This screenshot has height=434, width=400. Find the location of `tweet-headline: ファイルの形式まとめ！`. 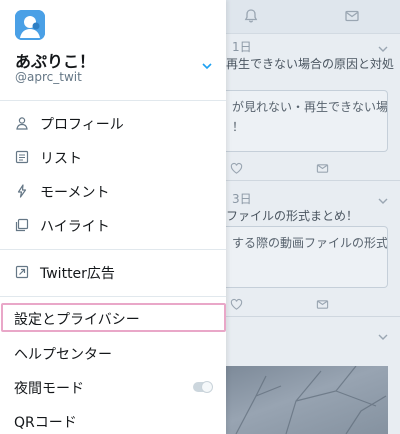

tweet-headline: ファイルの形式まとめ！ is located at coordinates (292, 215).